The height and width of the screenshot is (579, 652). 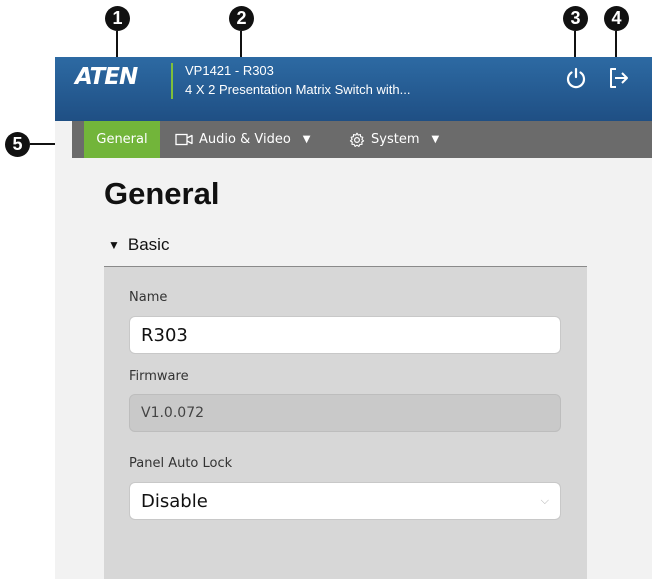 I want to click on gear-icon, so click(x=357, y=139).